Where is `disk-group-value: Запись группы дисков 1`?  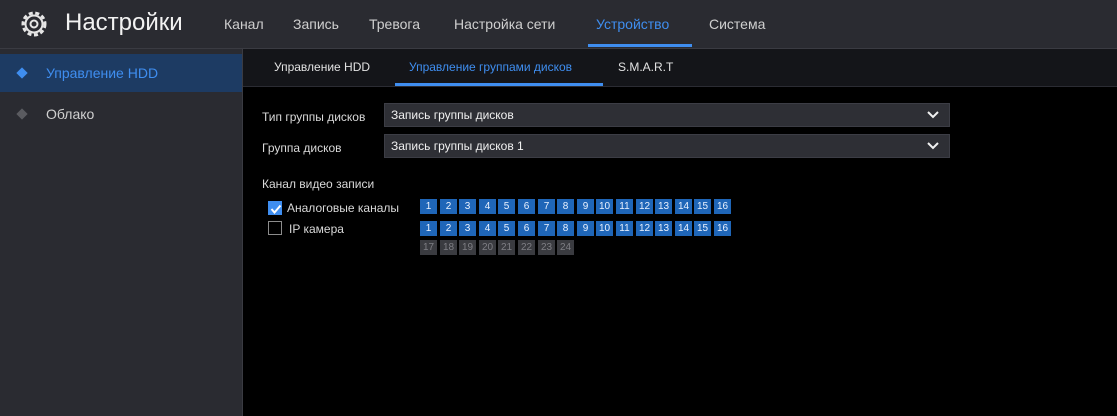 disk-group-value: Запись группы дисков 1 is located at coordinates (457, 146).